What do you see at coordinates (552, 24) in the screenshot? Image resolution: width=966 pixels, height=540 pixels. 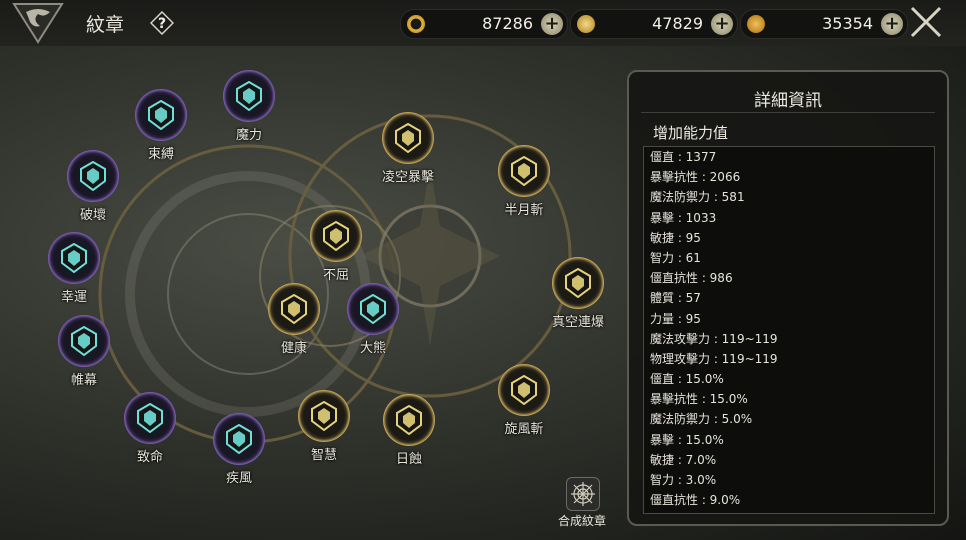 I see `add-refresh-currency-button: +` at bounding box center [552, 24].